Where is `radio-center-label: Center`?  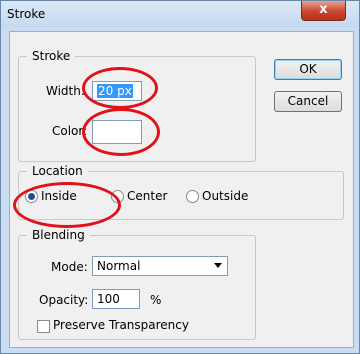 radio-center-label: Center is located at coordinates (147, 196).